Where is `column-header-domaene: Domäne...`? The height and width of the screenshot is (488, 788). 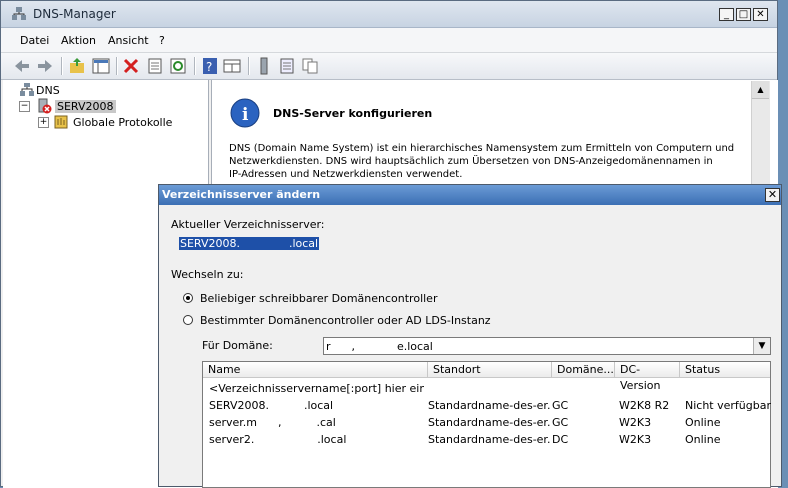 column-header-domaene: Domäne... is located at coordinates (583, 370).